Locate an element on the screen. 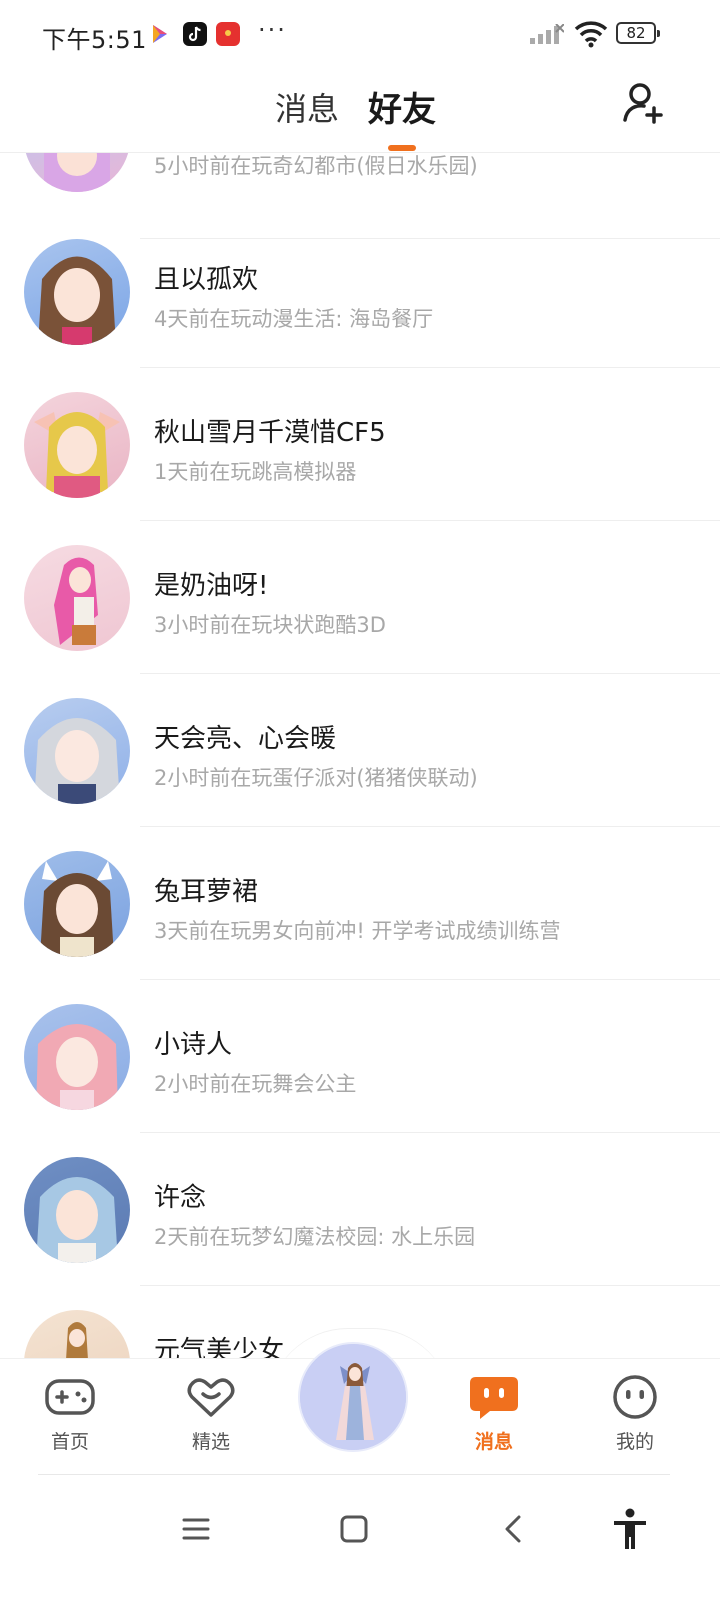  tab-messages: 消息 is located at coordinates (307, 107).